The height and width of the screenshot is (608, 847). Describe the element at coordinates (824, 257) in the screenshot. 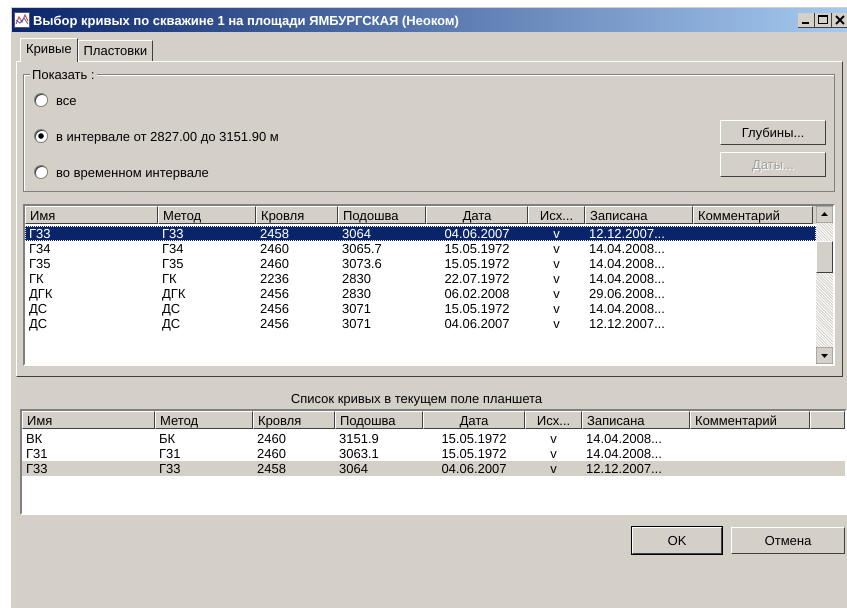

I see `scroll-thumb` at that location.